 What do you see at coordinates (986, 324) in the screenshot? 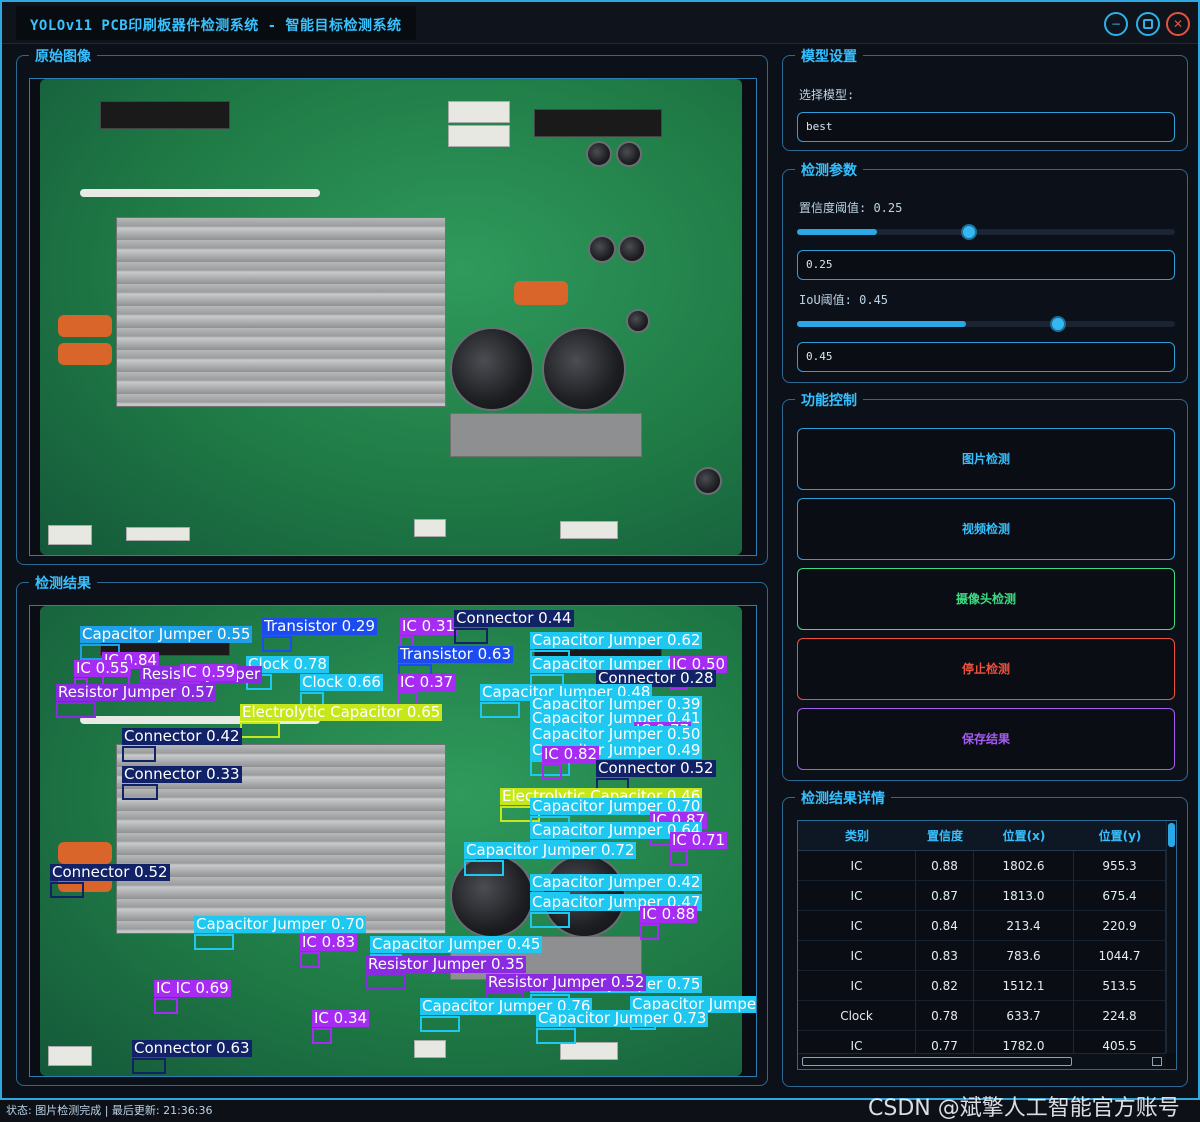
I see `iou-slider` at bounding box center [986, 324].